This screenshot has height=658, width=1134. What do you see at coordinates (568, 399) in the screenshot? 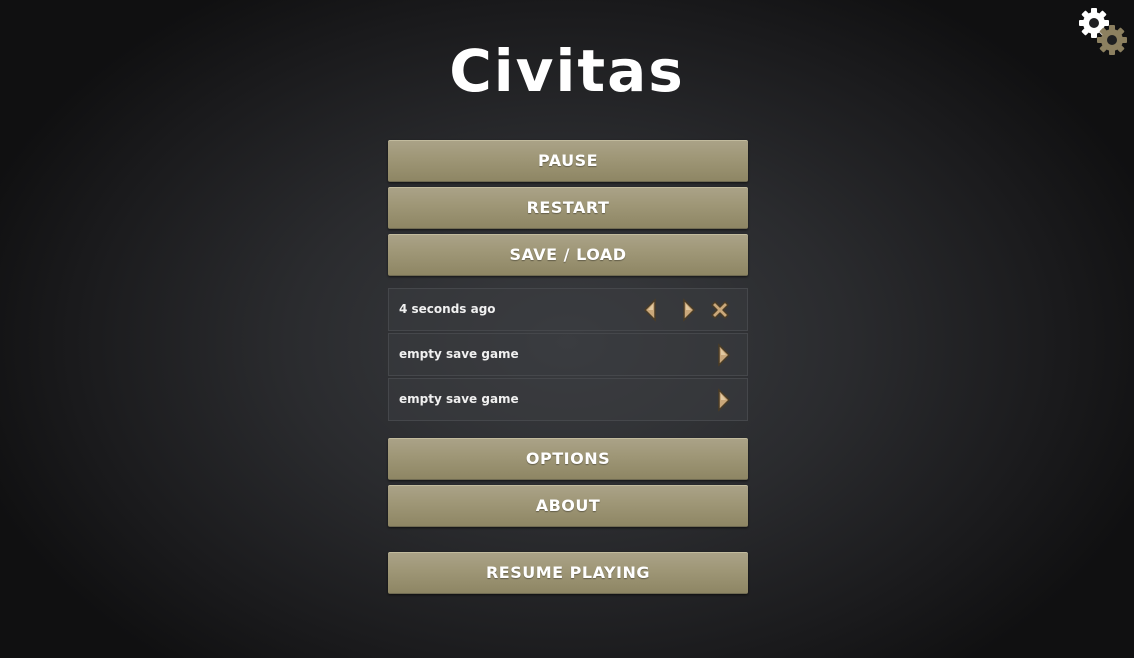
I see `save-slot-3: empty save game` at bounding box center [568, 399].